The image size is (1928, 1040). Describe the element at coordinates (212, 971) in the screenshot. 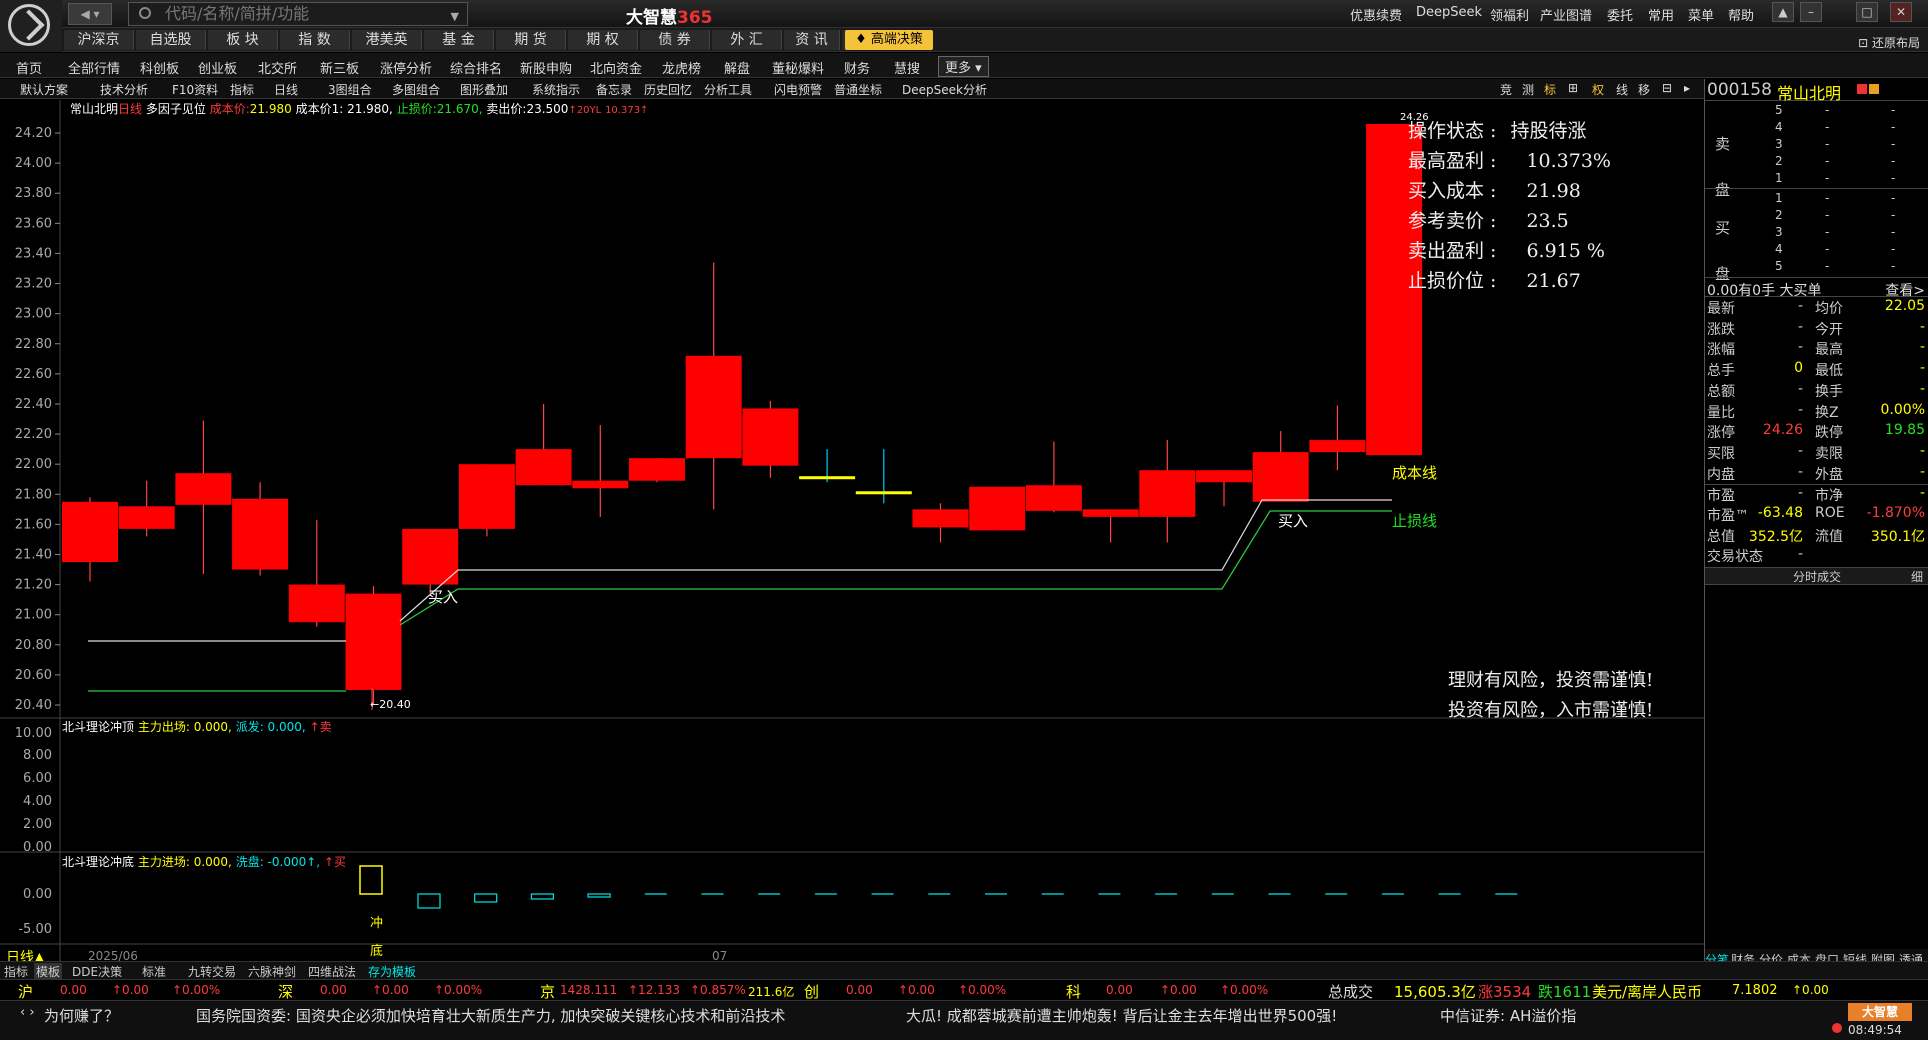

I see `btab-4: 九转交易` at that location.